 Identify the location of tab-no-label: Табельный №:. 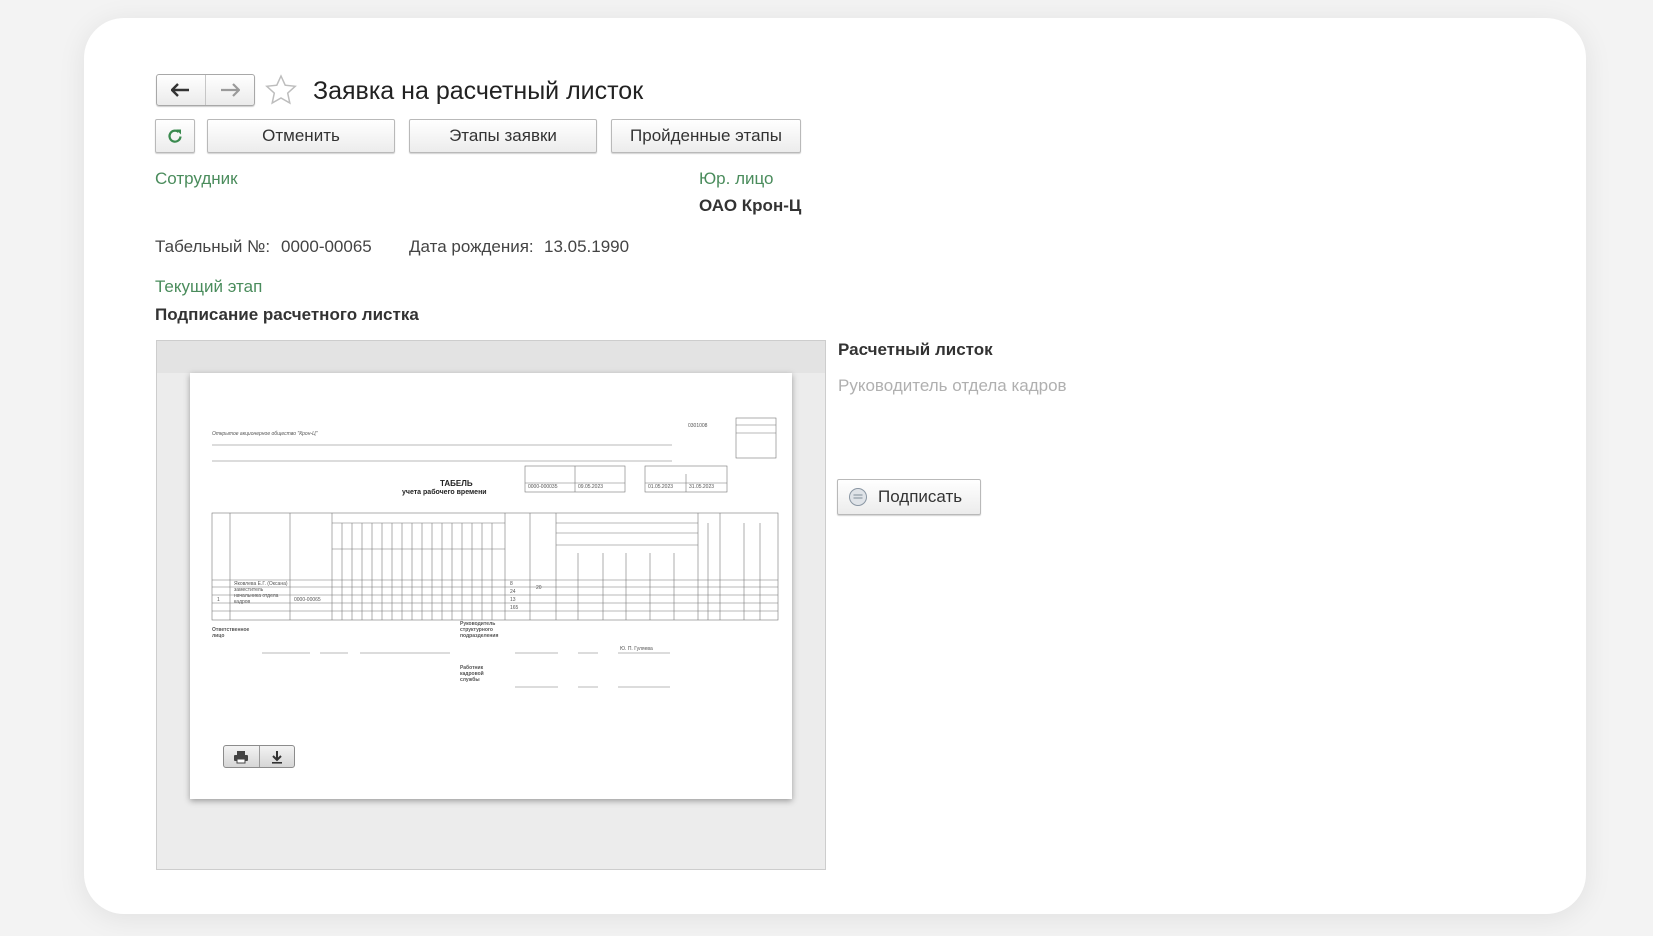
(213, 246).